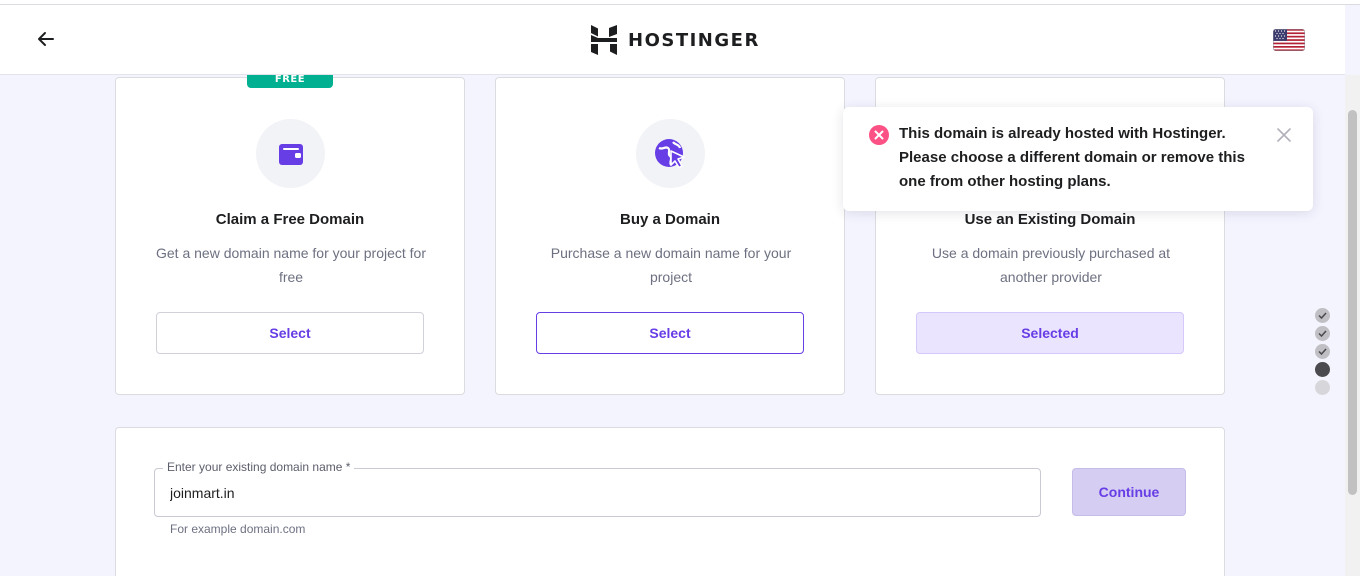  I want to click on continue-button: Continue, so click(1129, 492).